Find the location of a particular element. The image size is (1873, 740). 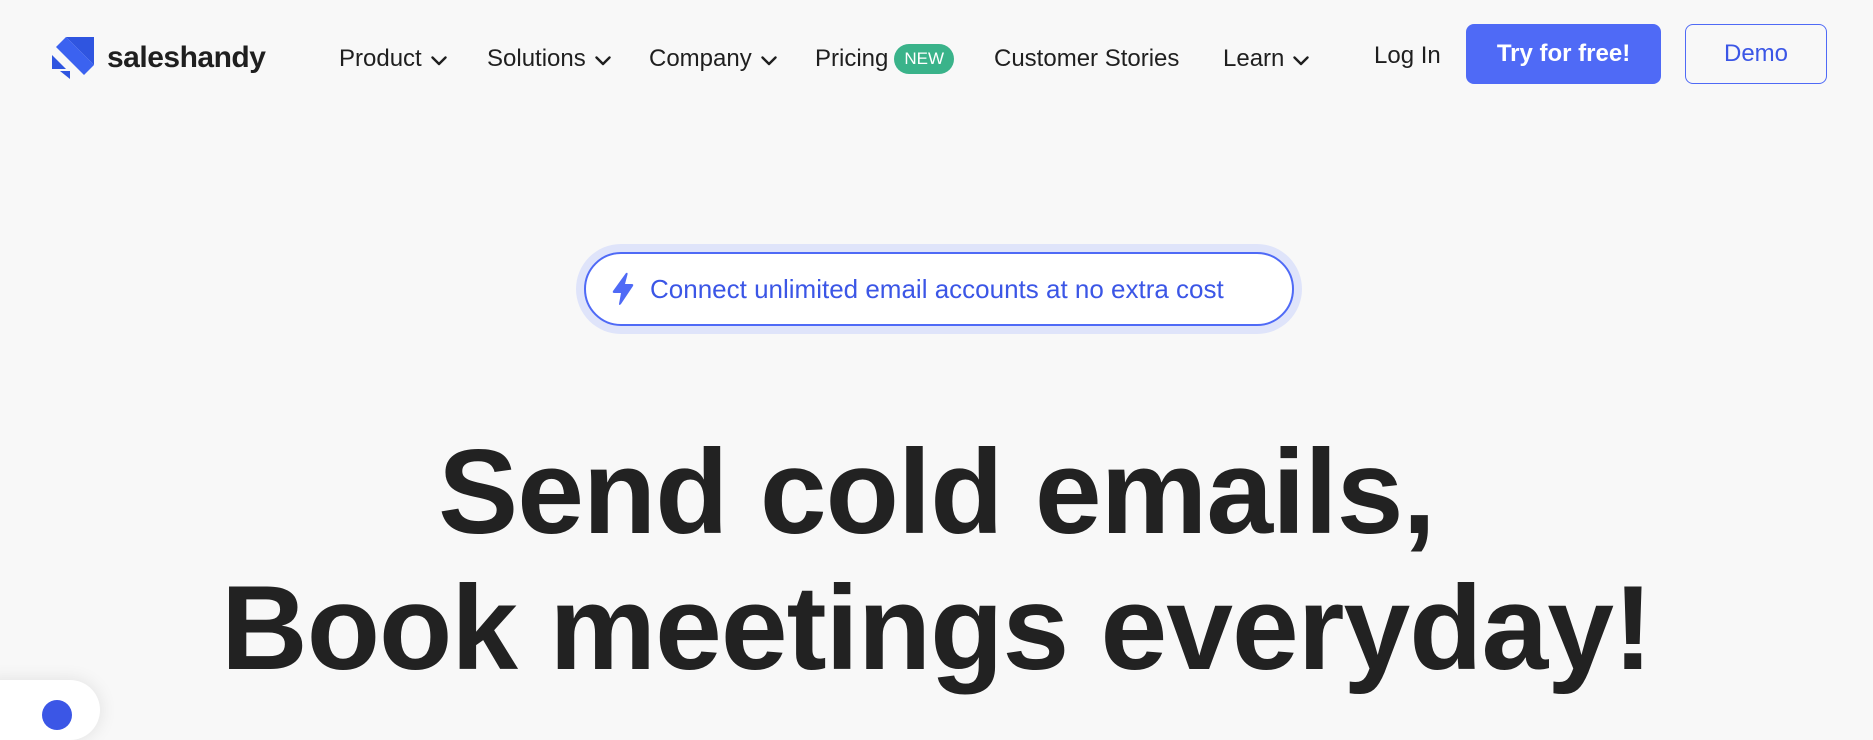

hero-line-2: Book meetings everyday! is located at coordinates (937, 628).